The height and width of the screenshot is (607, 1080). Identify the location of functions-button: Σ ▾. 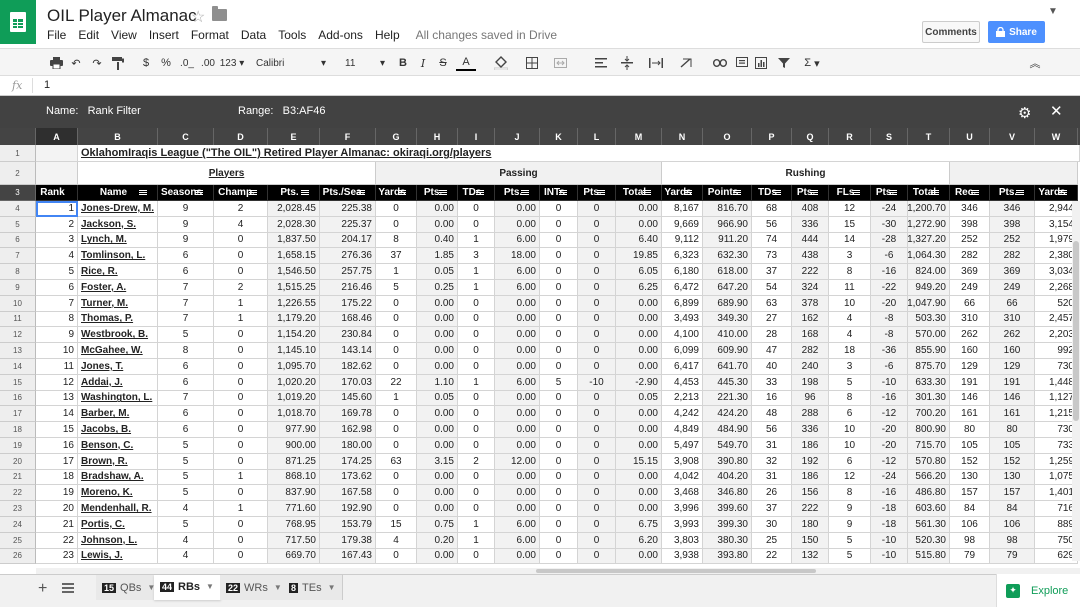
(812, 63).